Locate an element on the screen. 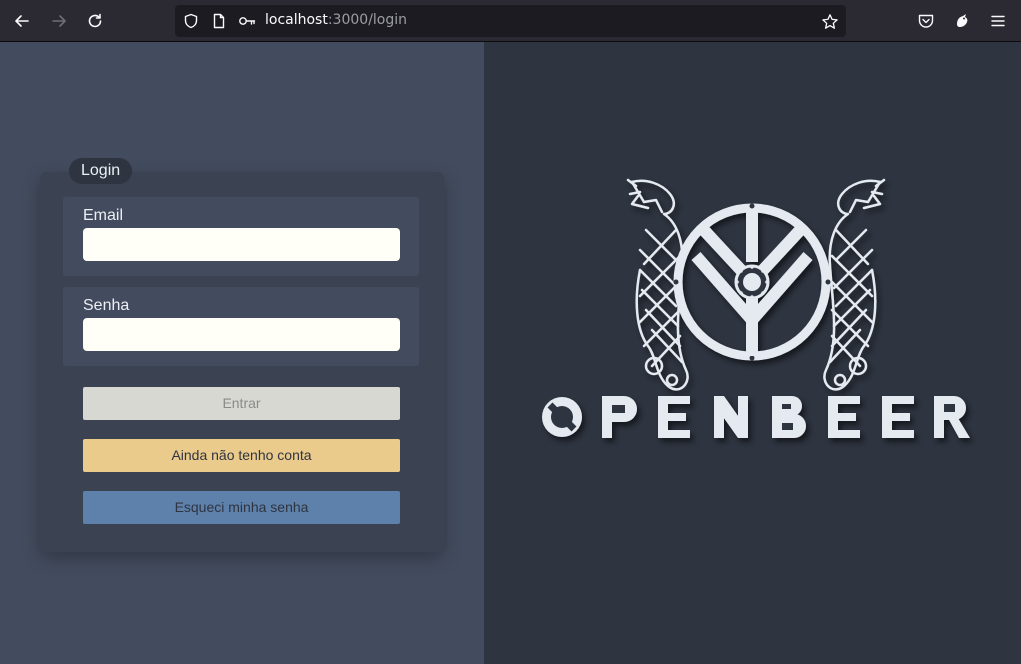  bookmark-star-icon is located at coordinates (829, 21).